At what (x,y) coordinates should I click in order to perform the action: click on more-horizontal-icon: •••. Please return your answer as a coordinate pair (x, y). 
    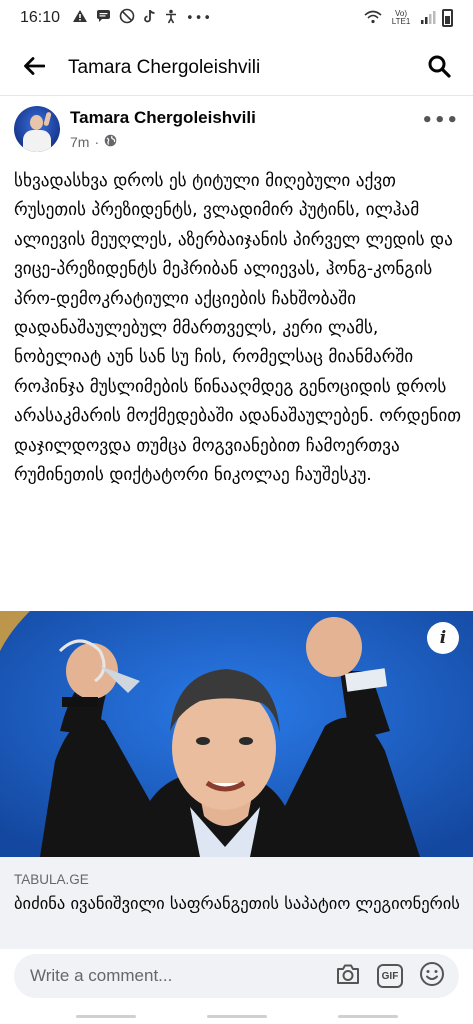
    Looking at the image, I should click on (440, 120).